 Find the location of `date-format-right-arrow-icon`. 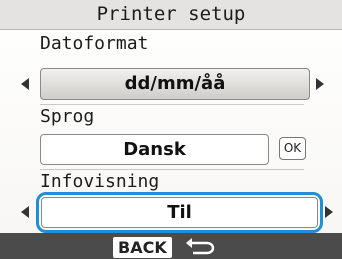

date-format-right-arrow-icon is located at coordinates (320, 84).